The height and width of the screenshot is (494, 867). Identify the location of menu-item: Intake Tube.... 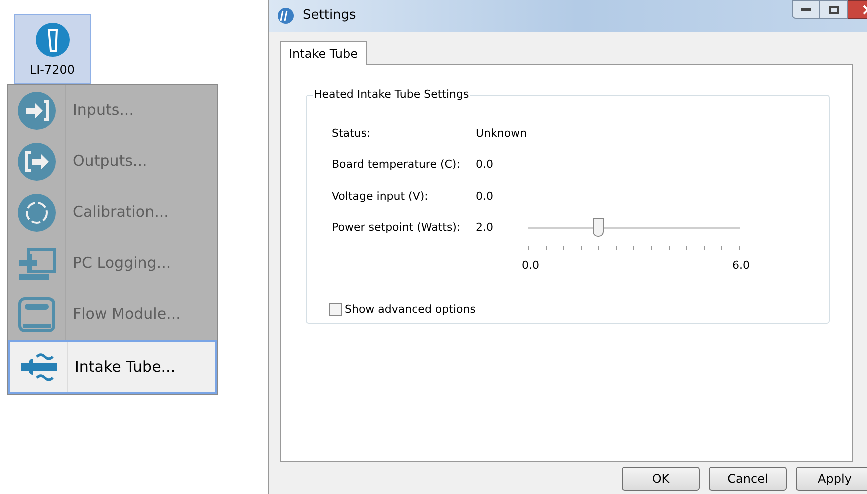
(112, 367).